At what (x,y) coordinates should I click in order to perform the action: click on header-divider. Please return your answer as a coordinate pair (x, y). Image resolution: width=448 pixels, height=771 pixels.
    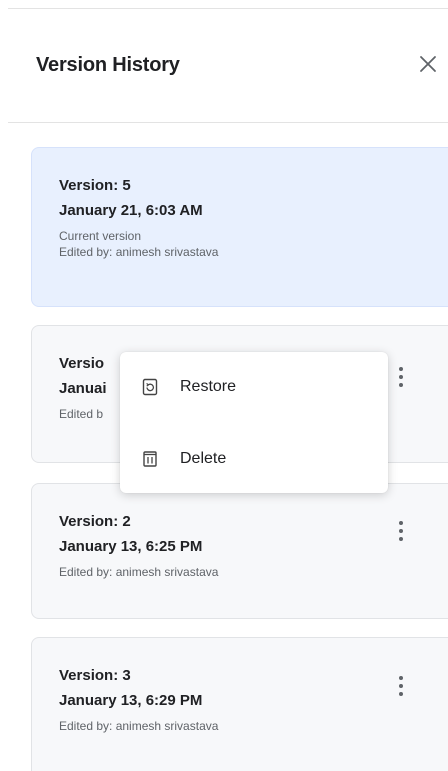
    Looking at the image, I should click on (228, 122).